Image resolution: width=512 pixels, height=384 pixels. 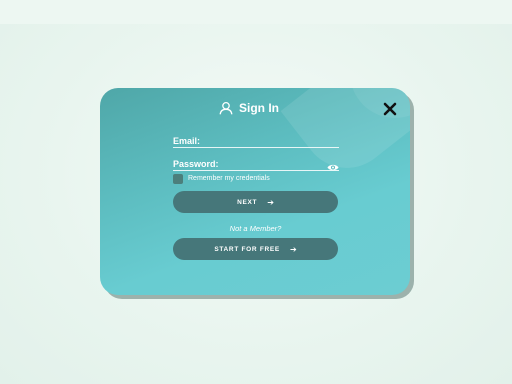 What do you see at coordinates (259, 108) in the screenshot?
I see `dialog-title: Sign In` at bounding box center [259, 108].